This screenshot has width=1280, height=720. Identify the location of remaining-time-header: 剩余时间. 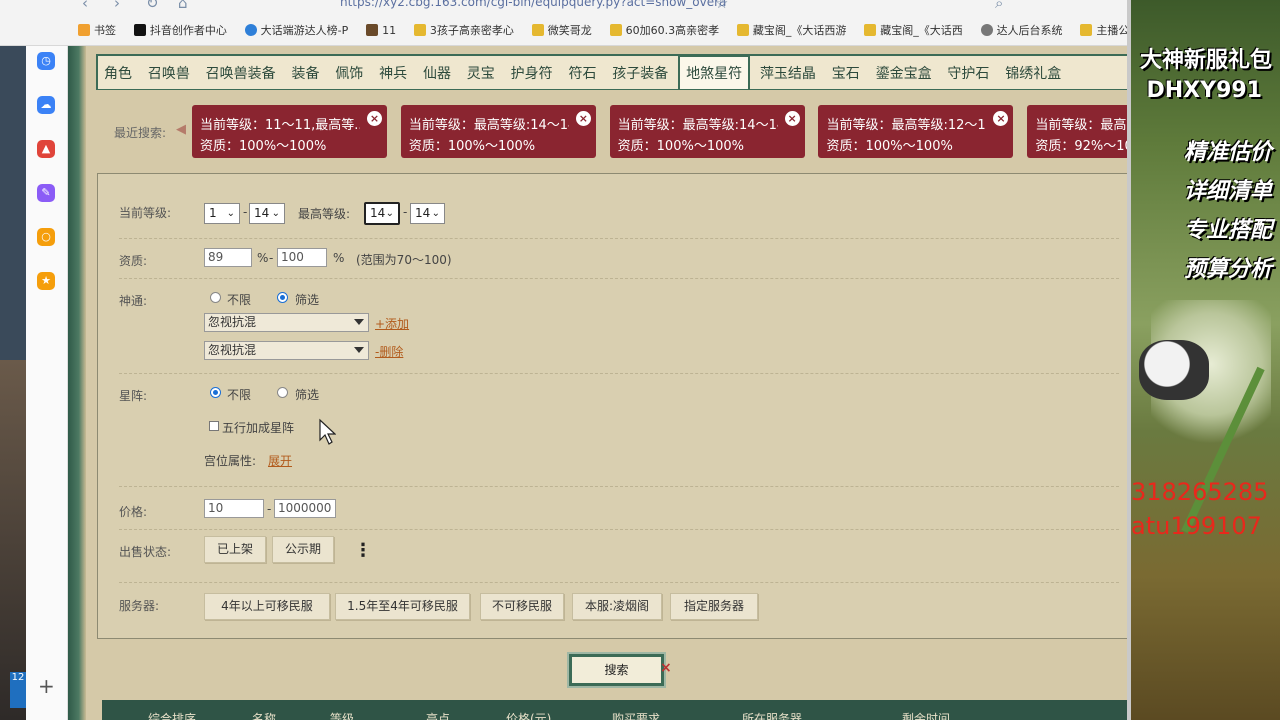
(926, 716).